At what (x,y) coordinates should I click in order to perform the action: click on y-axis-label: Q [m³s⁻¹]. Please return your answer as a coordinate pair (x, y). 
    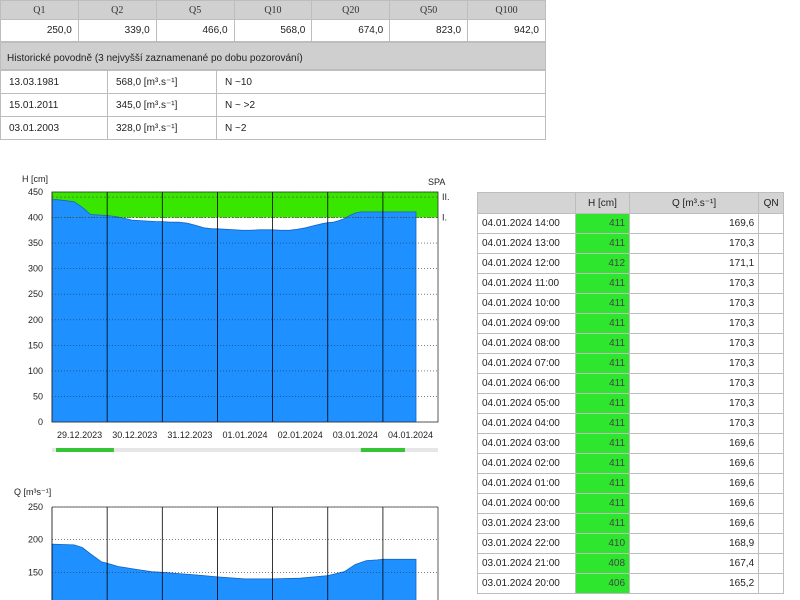
    Looking at the image, I should click on (32, 492).